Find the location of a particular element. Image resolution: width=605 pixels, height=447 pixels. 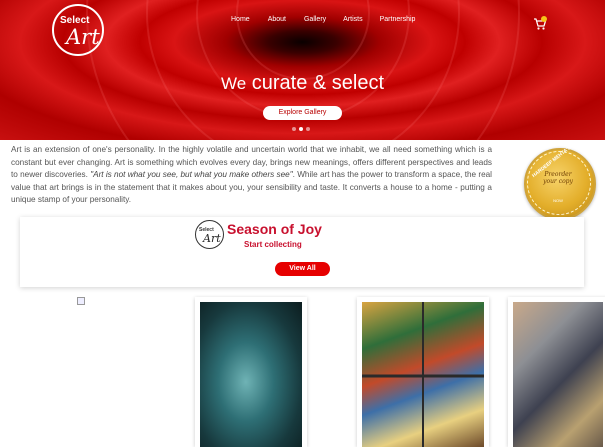

logo-text-bottom: Art is located at coordinates (83, 37).